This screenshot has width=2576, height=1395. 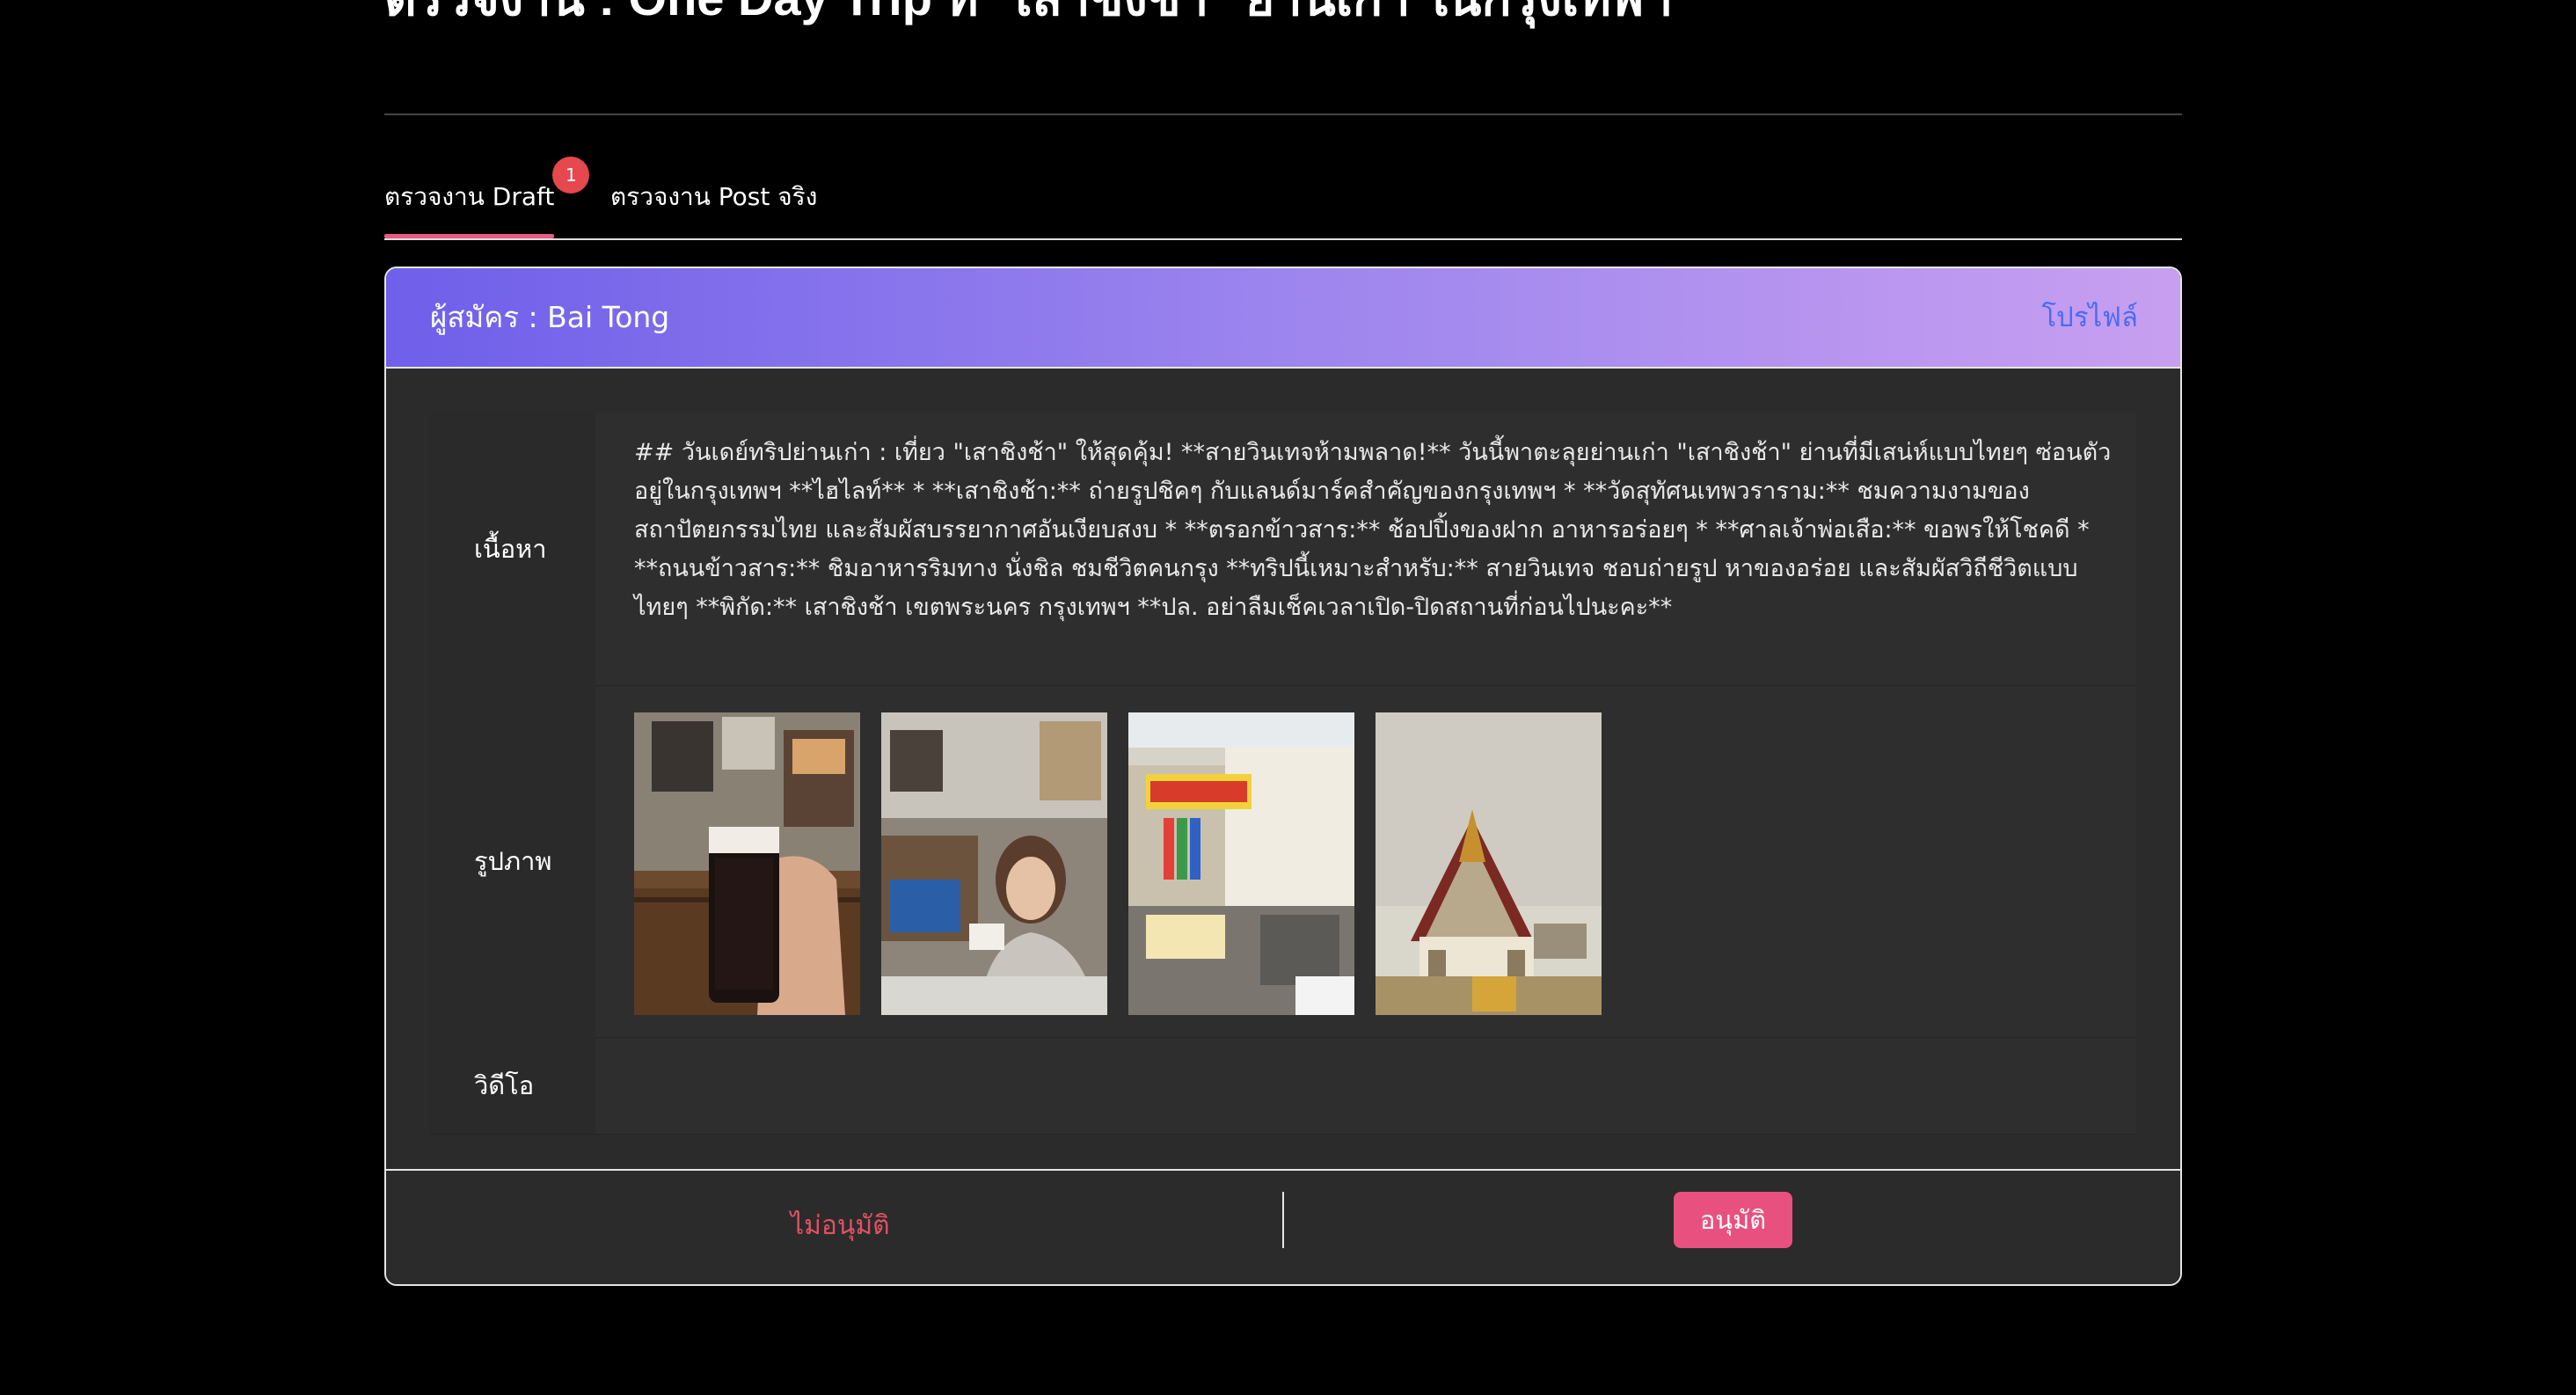 I want to click on approve-button: อนุมัติ, so click(x=1733, y=1220).